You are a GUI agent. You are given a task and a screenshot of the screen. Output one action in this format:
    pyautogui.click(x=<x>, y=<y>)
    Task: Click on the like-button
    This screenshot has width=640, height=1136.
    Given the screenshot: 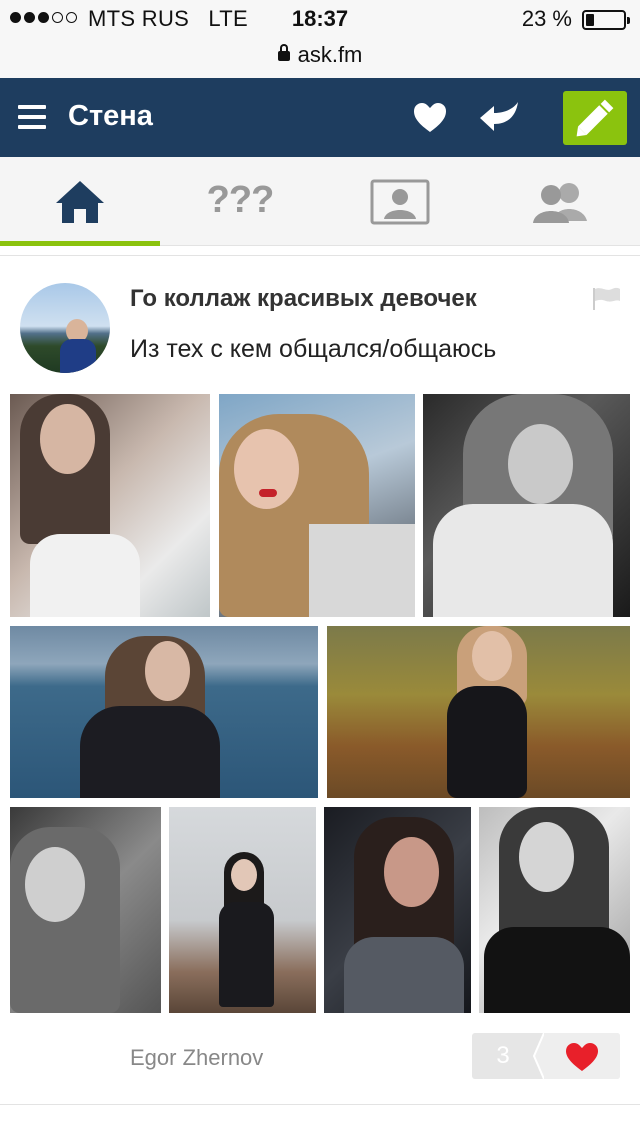 What is the action you would take?
    pyautogui.click(x=582, y=1056)
    